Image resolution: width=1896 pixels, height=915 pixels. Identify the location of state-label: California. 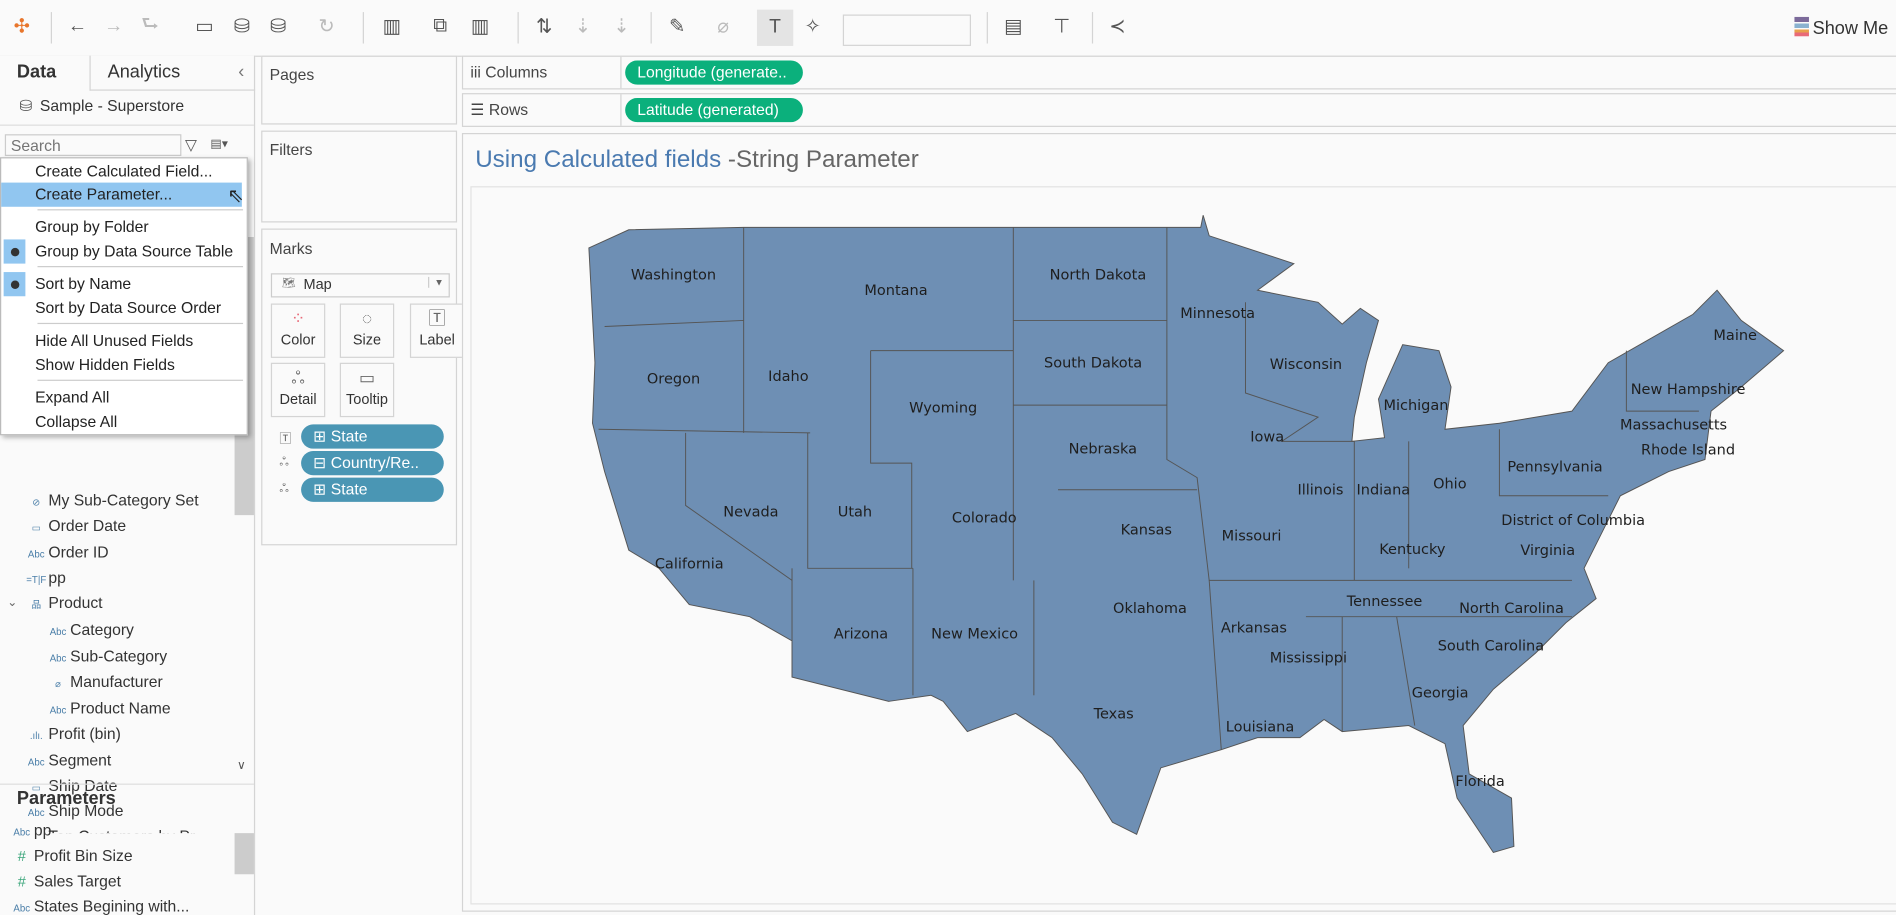
(689, 564).